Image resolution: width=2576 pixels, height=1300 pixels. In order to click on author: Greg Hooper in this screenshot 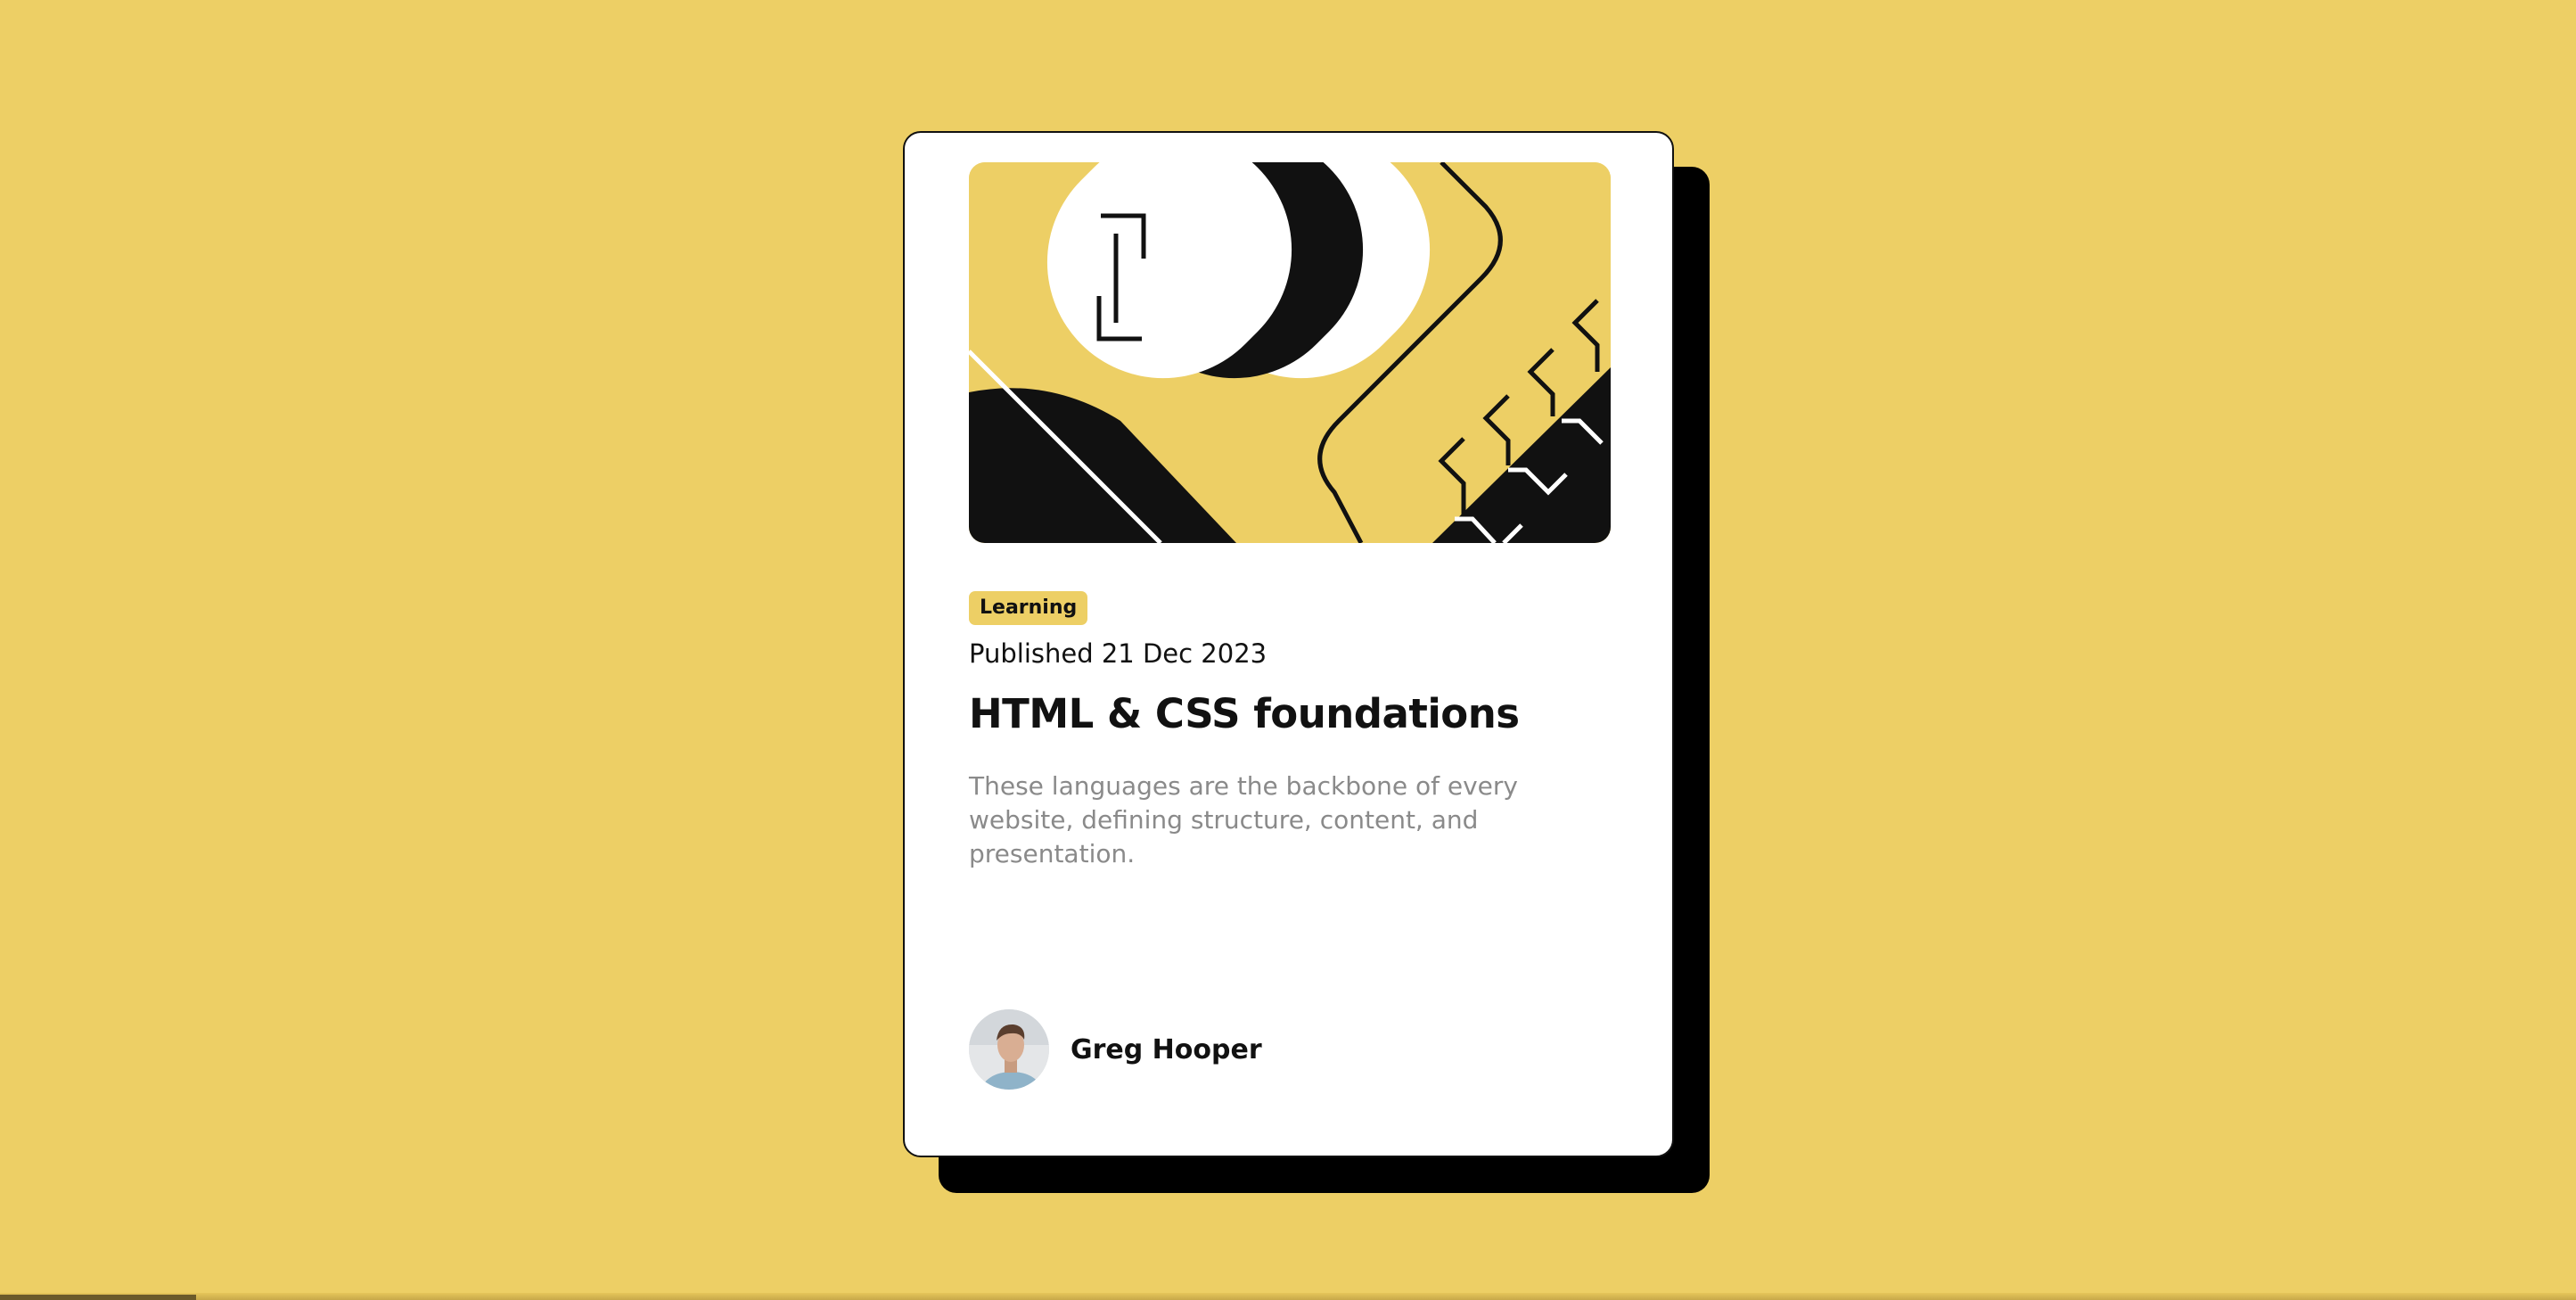, I will do `click(1116, 1049)`.